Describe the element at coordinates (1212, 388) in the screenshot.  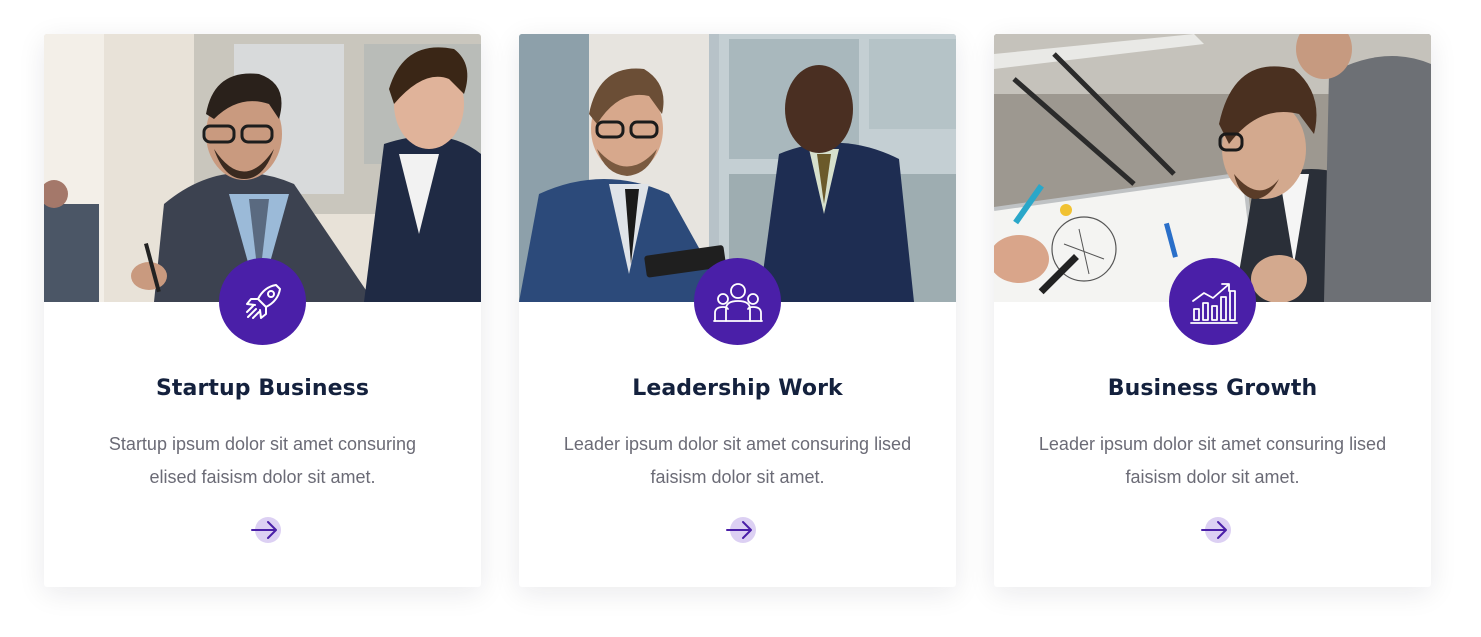
I see `card-title: Business Growth` at that location.